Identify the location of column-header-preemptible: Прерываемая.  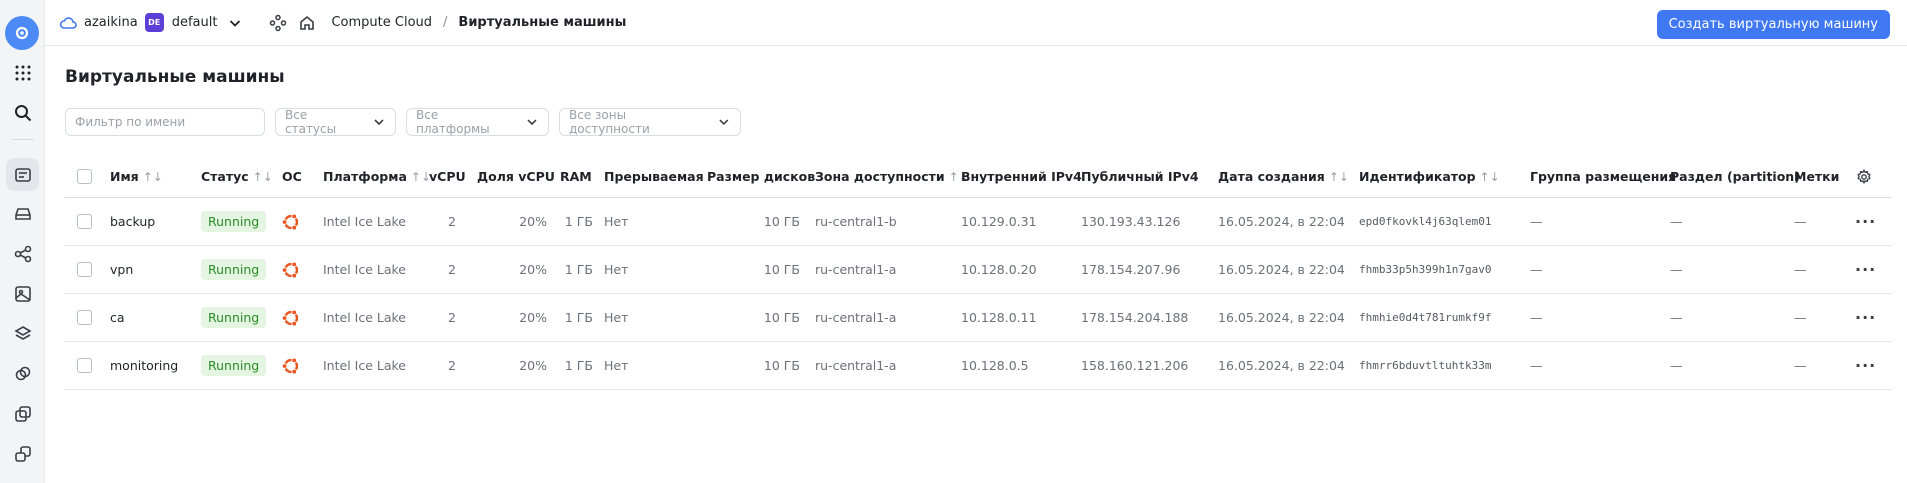
(654, 176).